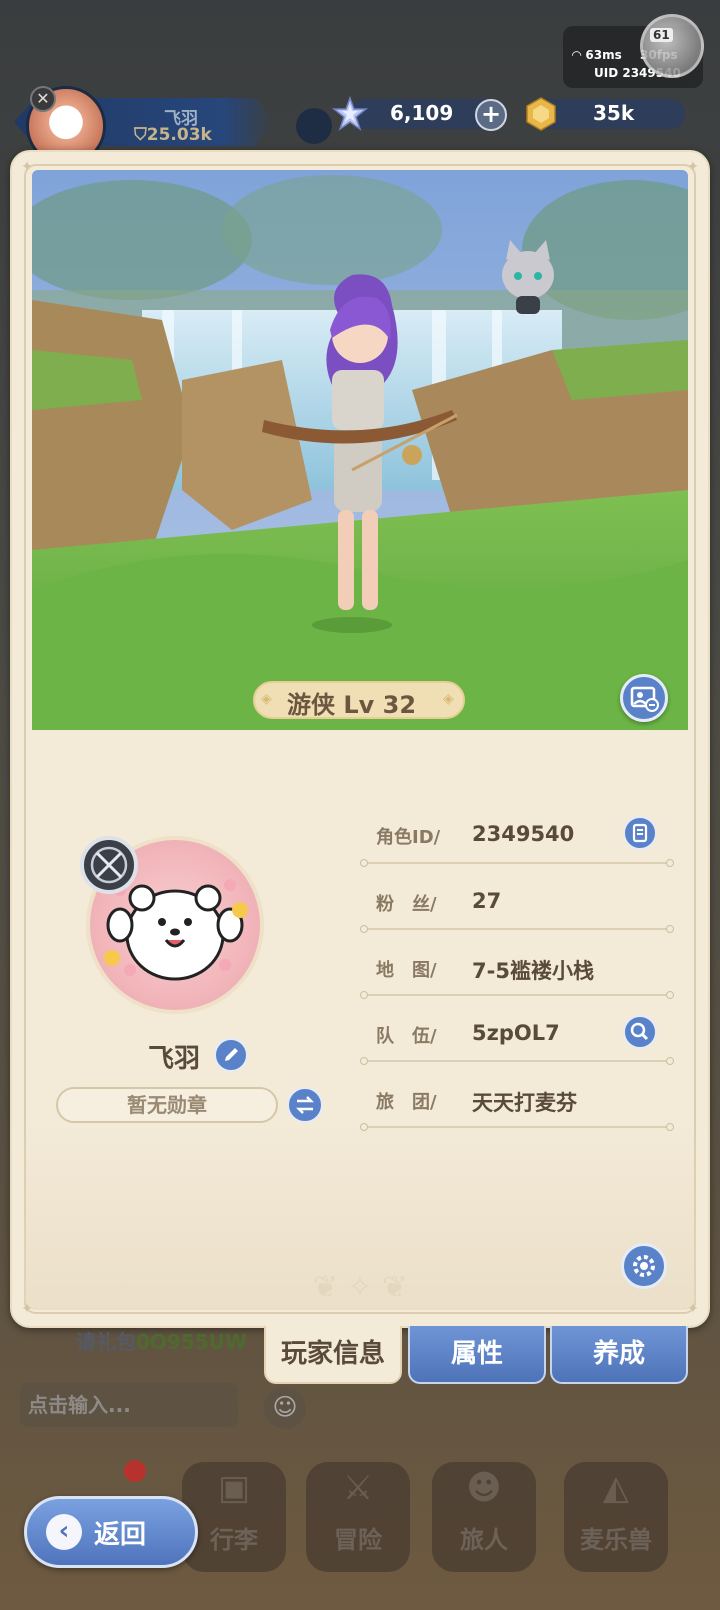 The width and height of the screenshot is (720, 1610). I want to click on tab-player-info: 玩家信息, so click(333, 1355).